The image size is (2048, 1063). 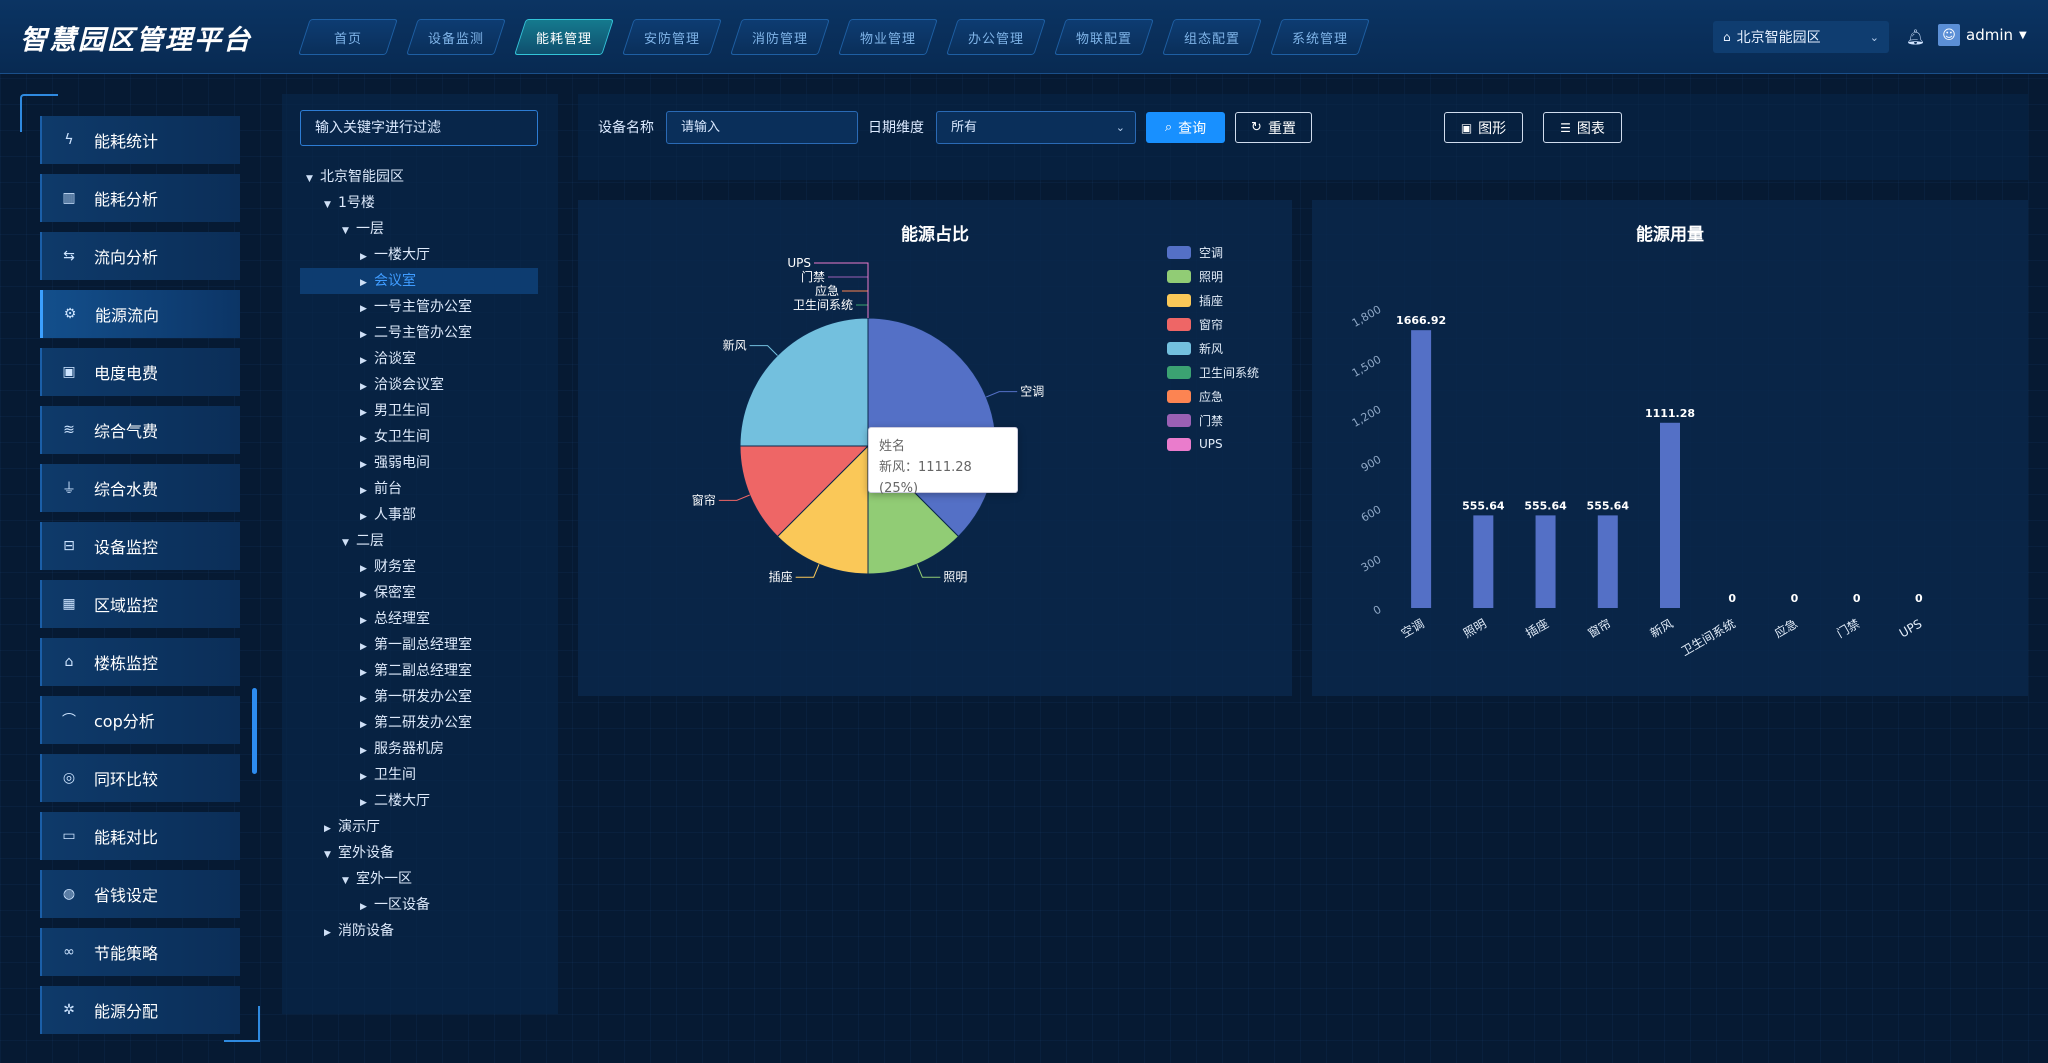 I want to click on side-menu-item: ϟ 能耗统计, so click(x=140, y=140).